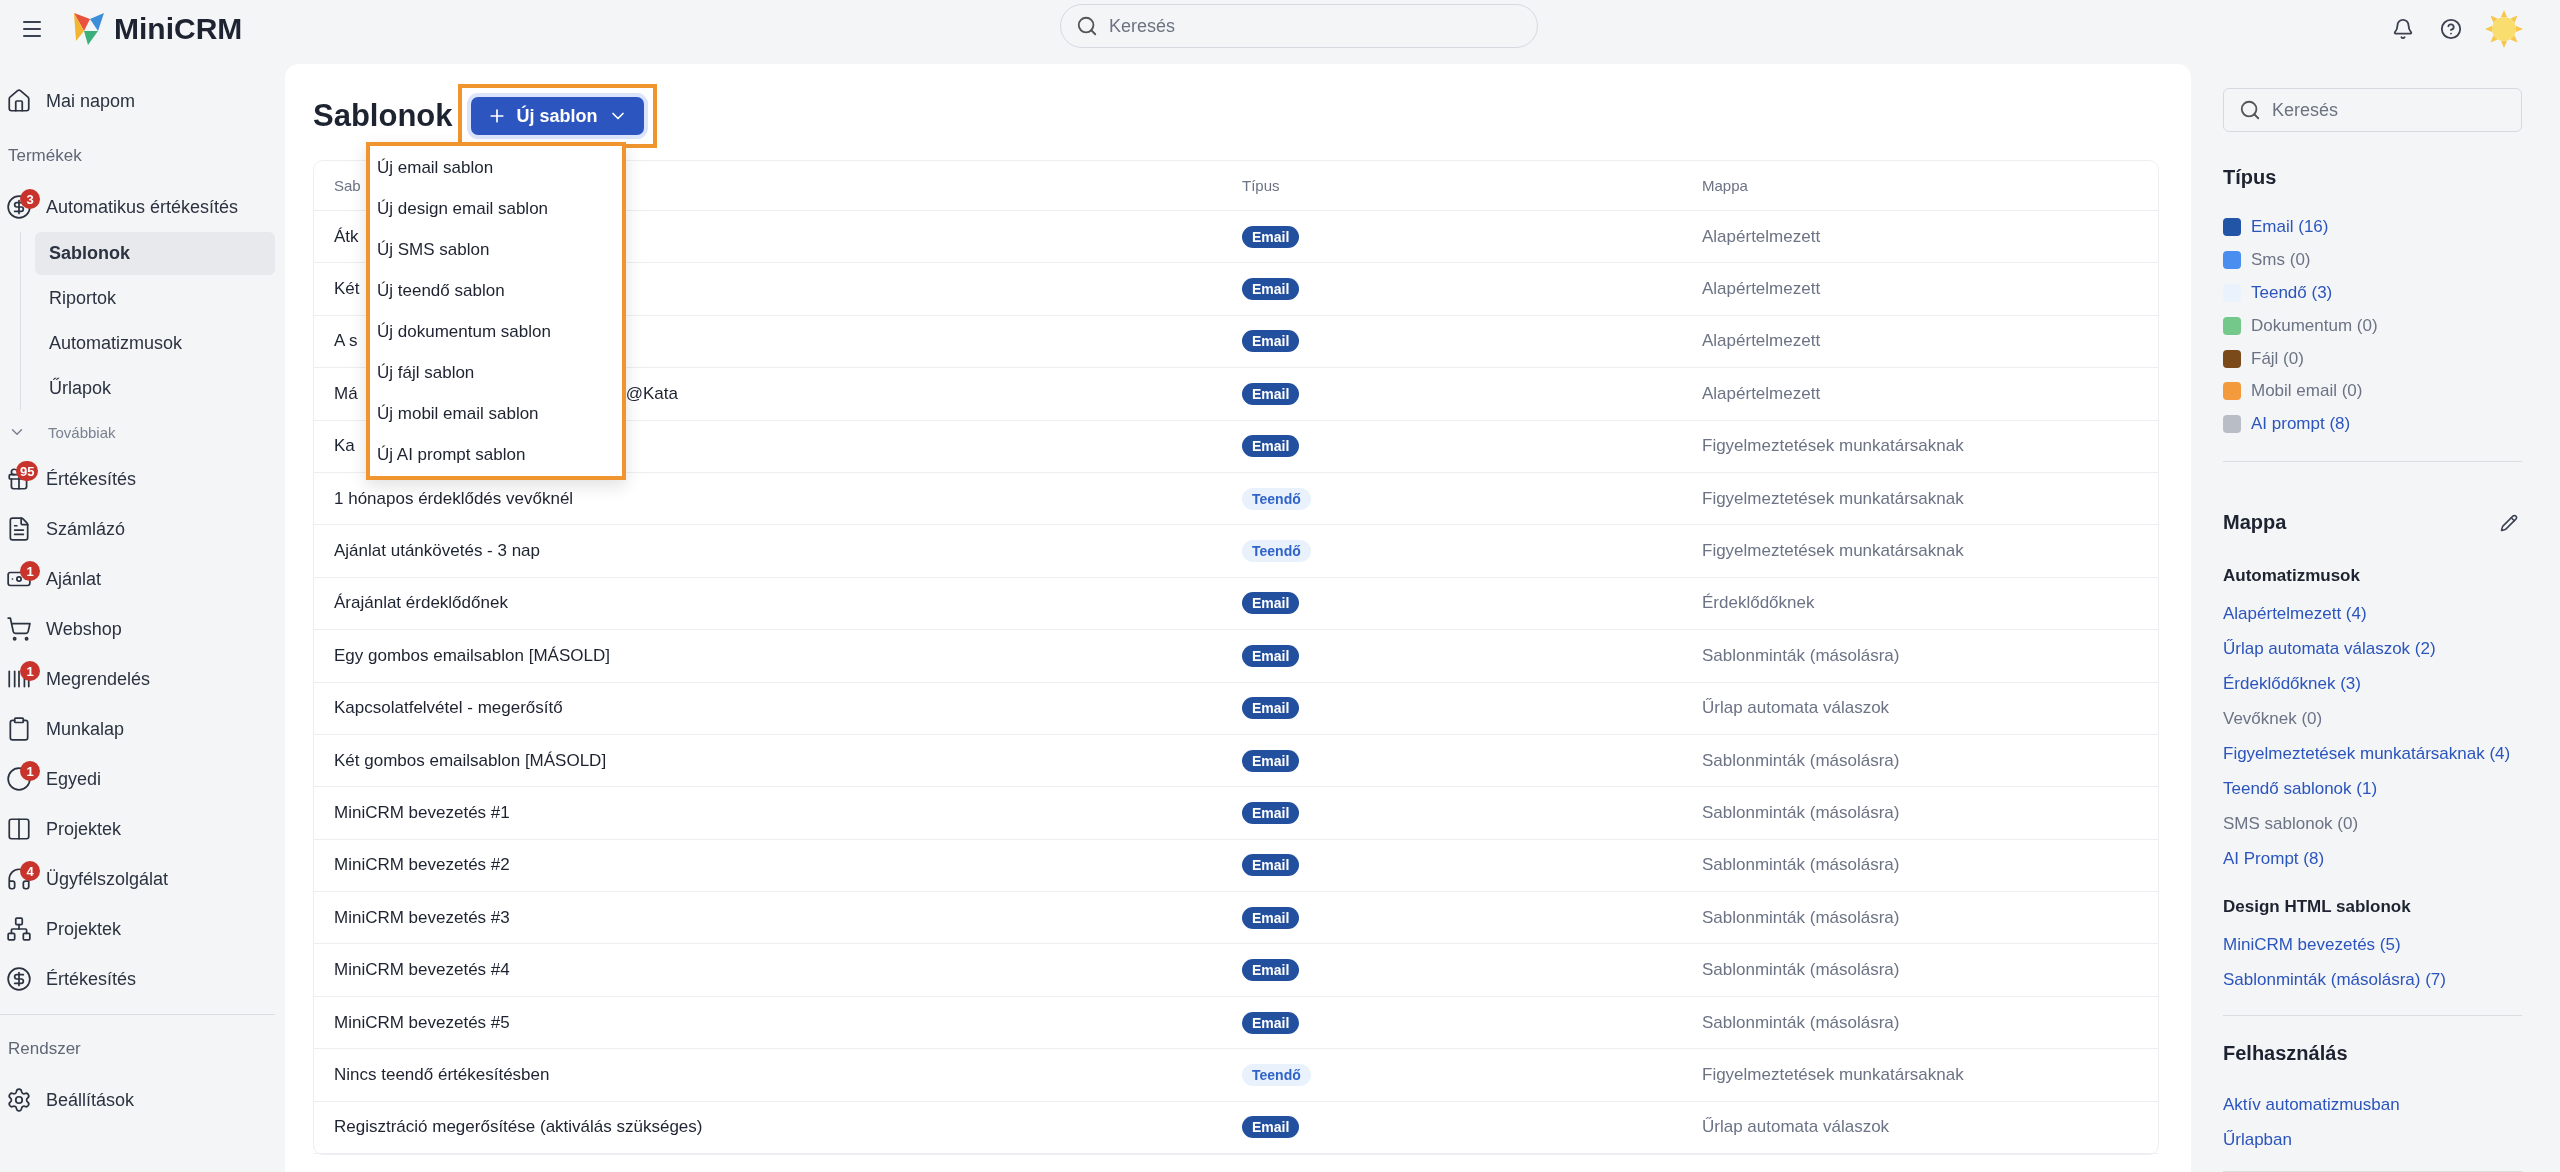 This screenshot has width=2560, height=1172. Describe the element at coordinates (2372, 945) in the screenshot. I see `folder-link: MiniCRM bevezetés (5)` at that location.